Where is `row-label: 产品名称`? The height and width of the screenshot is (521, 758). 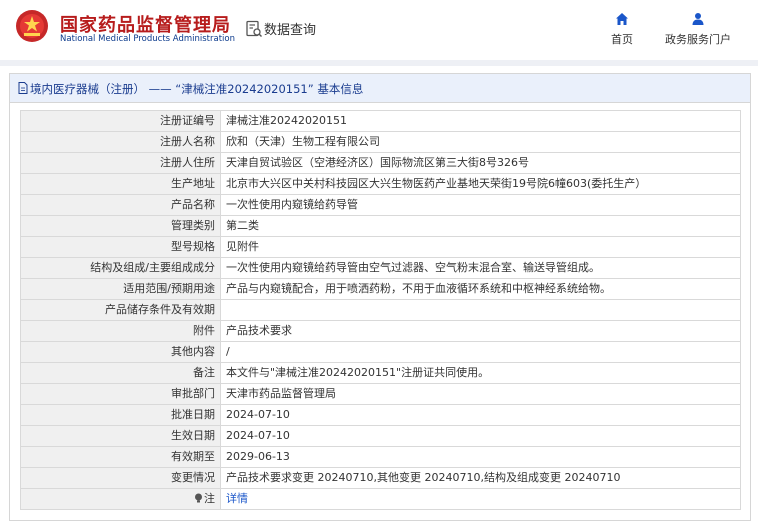 row-label: 产品名称 is located at coordinates (120, 205).